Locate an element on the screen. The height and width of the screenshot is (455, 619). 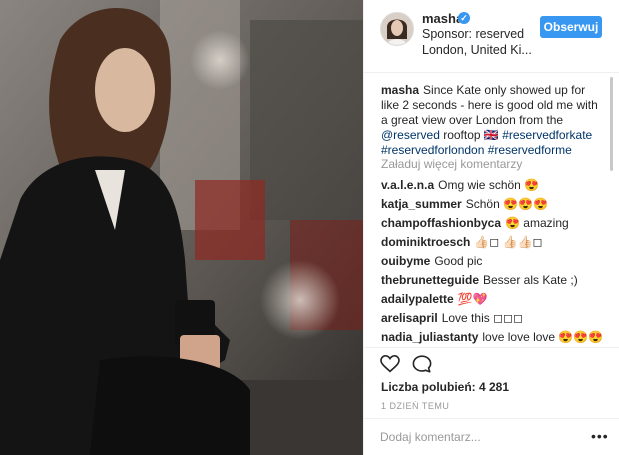
load-more-comments-link: Załaduj więcej komentarzy is located at coordinates (451, 164).